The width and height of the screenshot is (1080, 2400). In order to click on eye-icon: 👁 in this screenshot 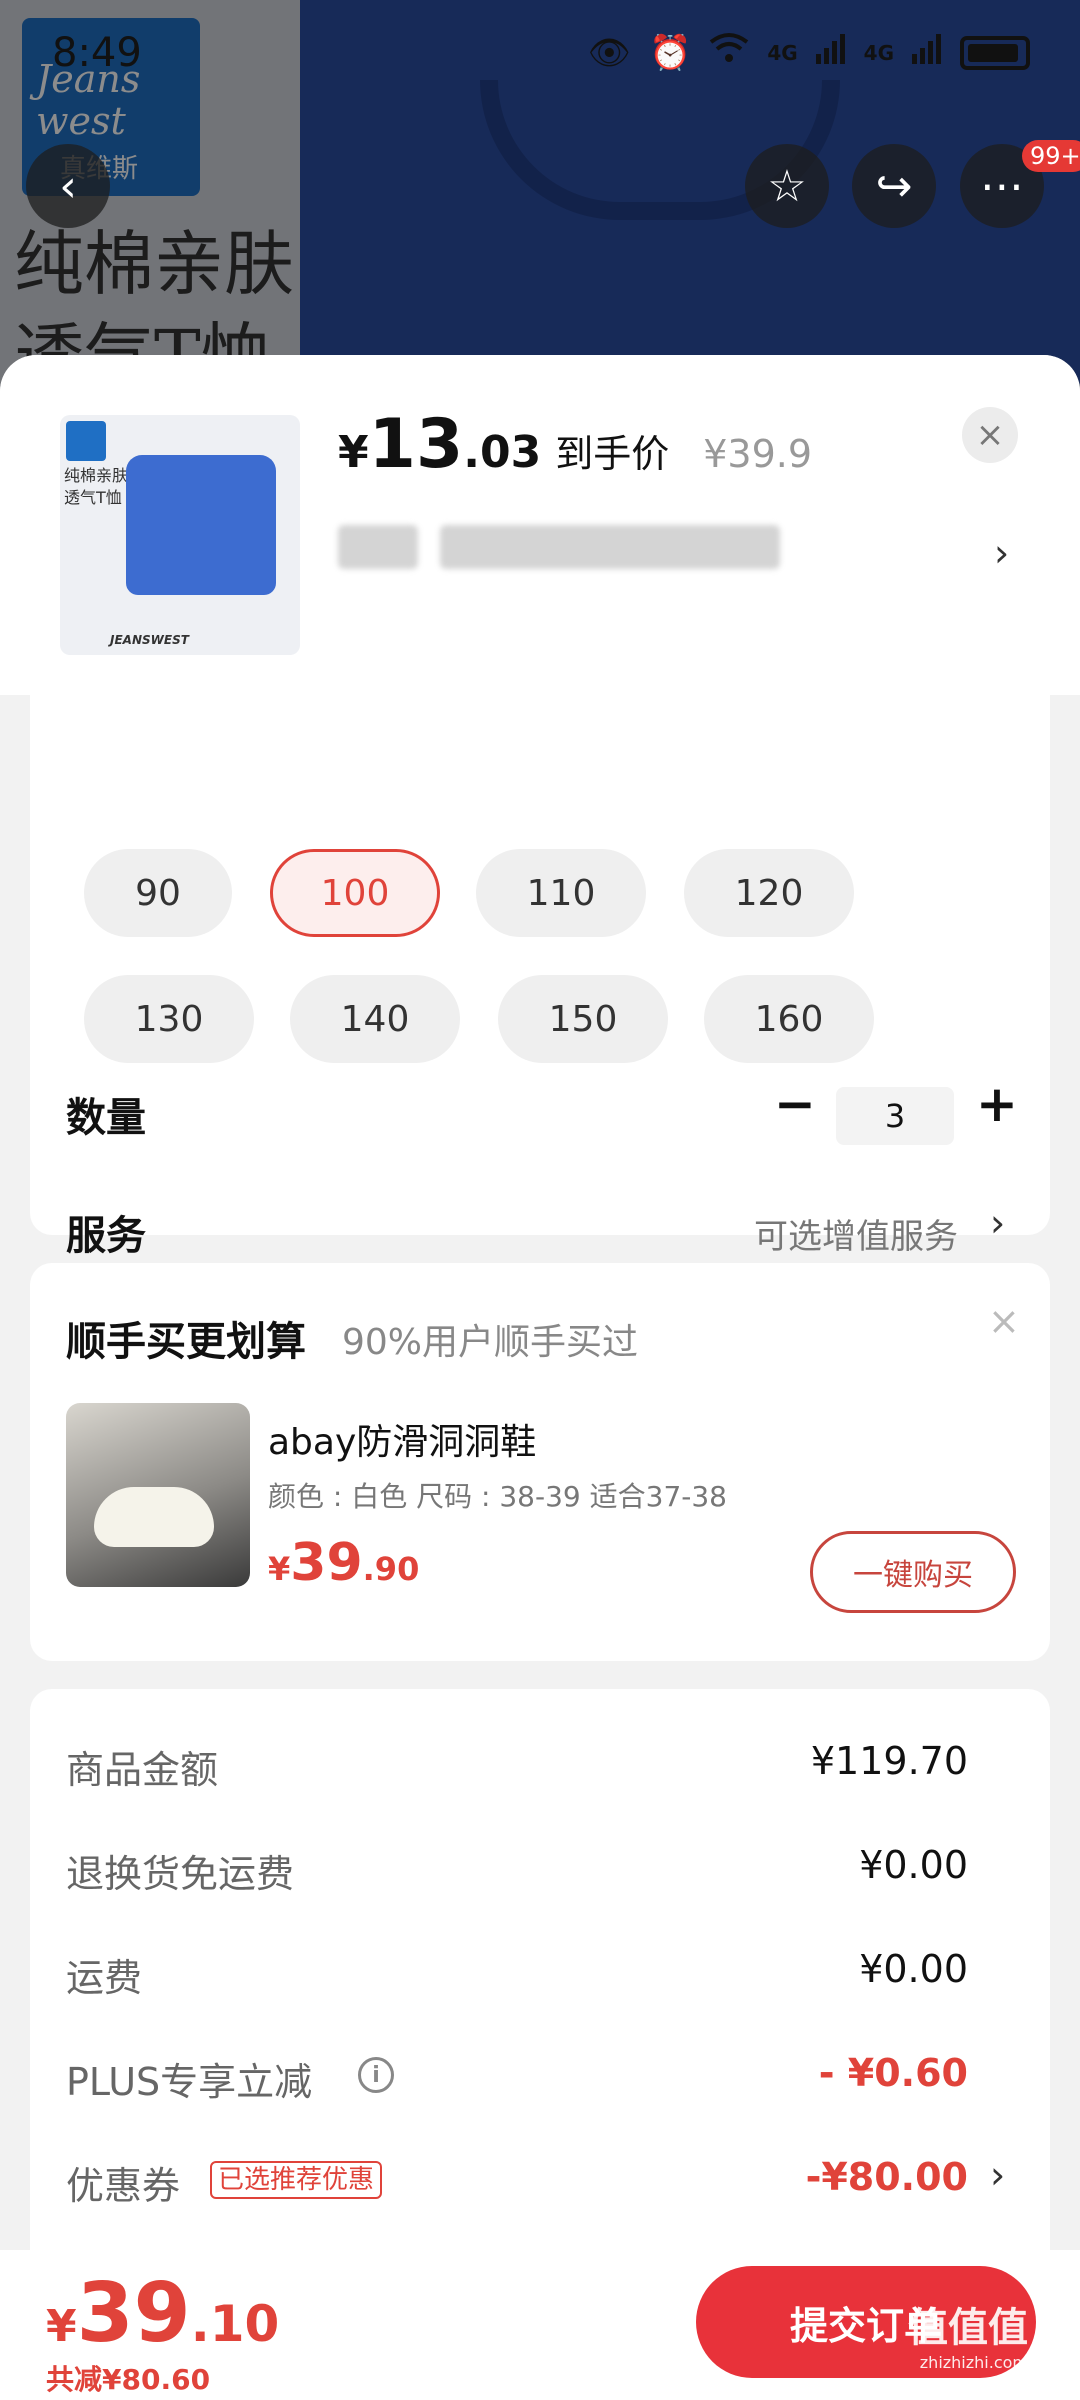, I will do `click(609, 52)`.